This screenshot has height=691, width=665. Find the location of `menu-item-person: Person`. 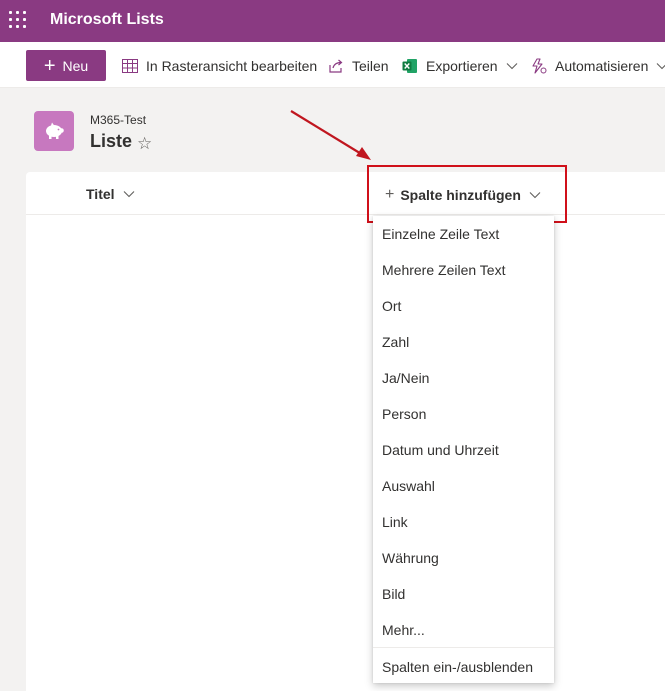

menu-item-person: Person is located at coordinates (404, 414).